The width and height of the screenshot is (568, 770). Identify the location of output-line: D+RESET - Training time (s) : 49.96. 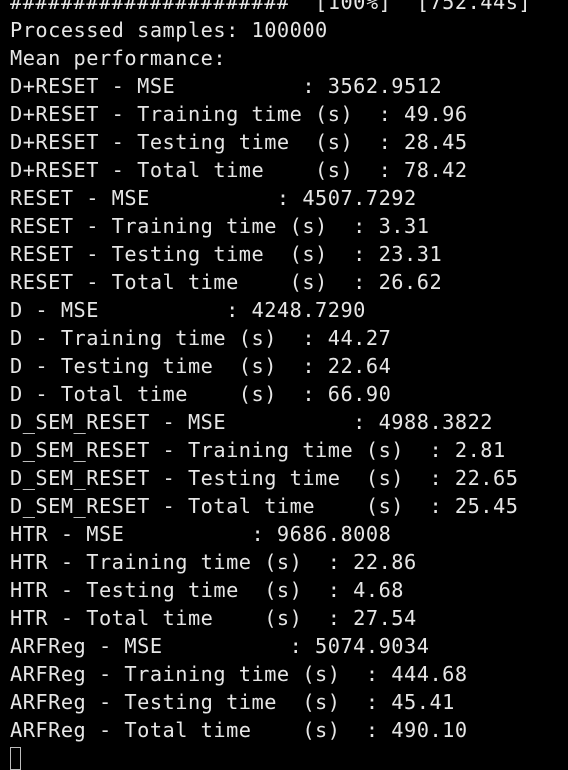
(239, 114).